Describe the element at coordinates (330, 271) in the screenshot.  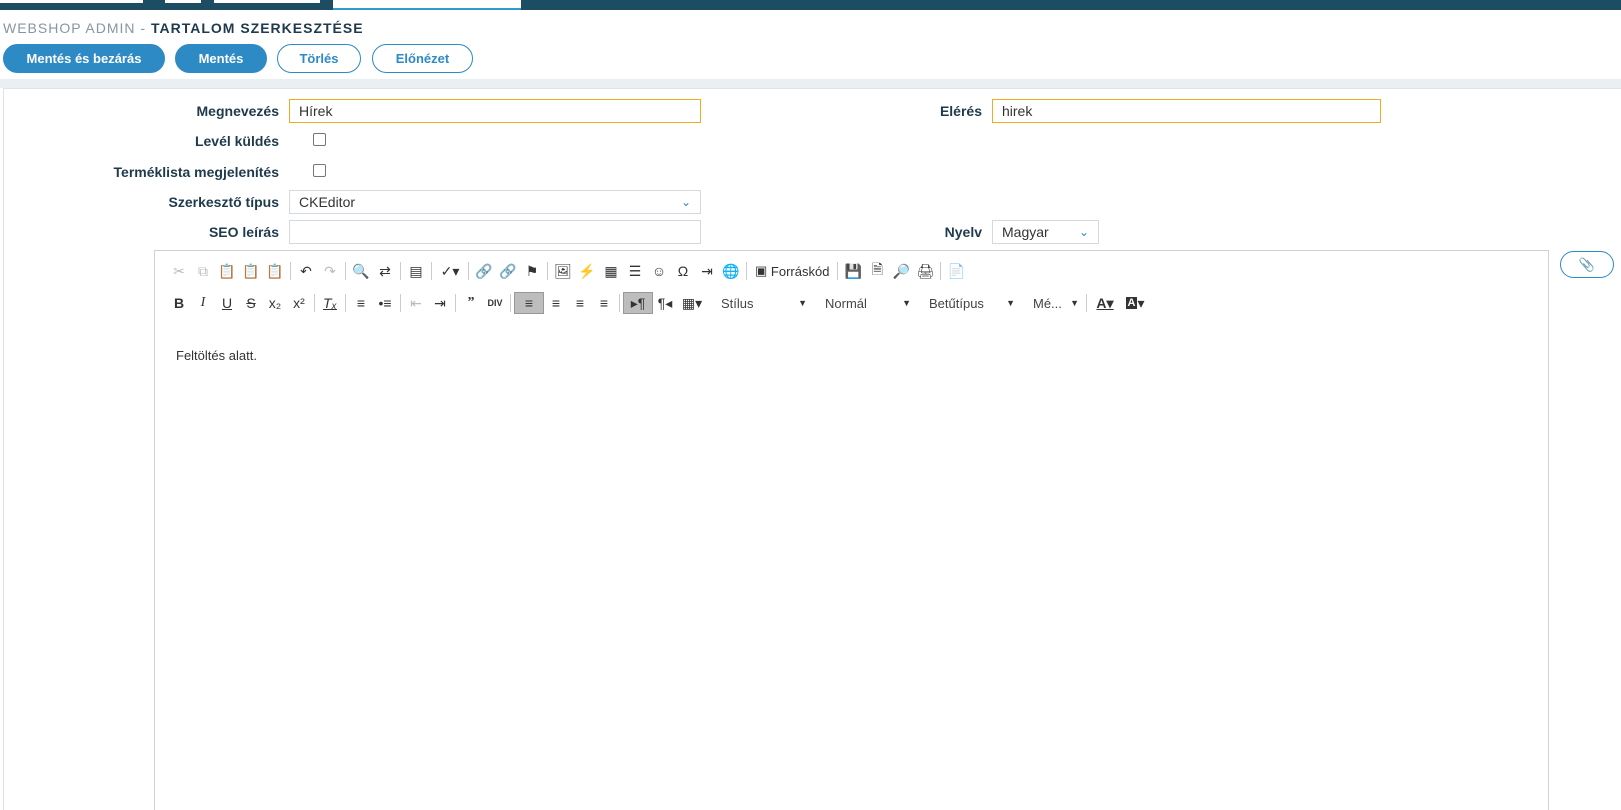
I see `redo-icon: ↷` at that location.